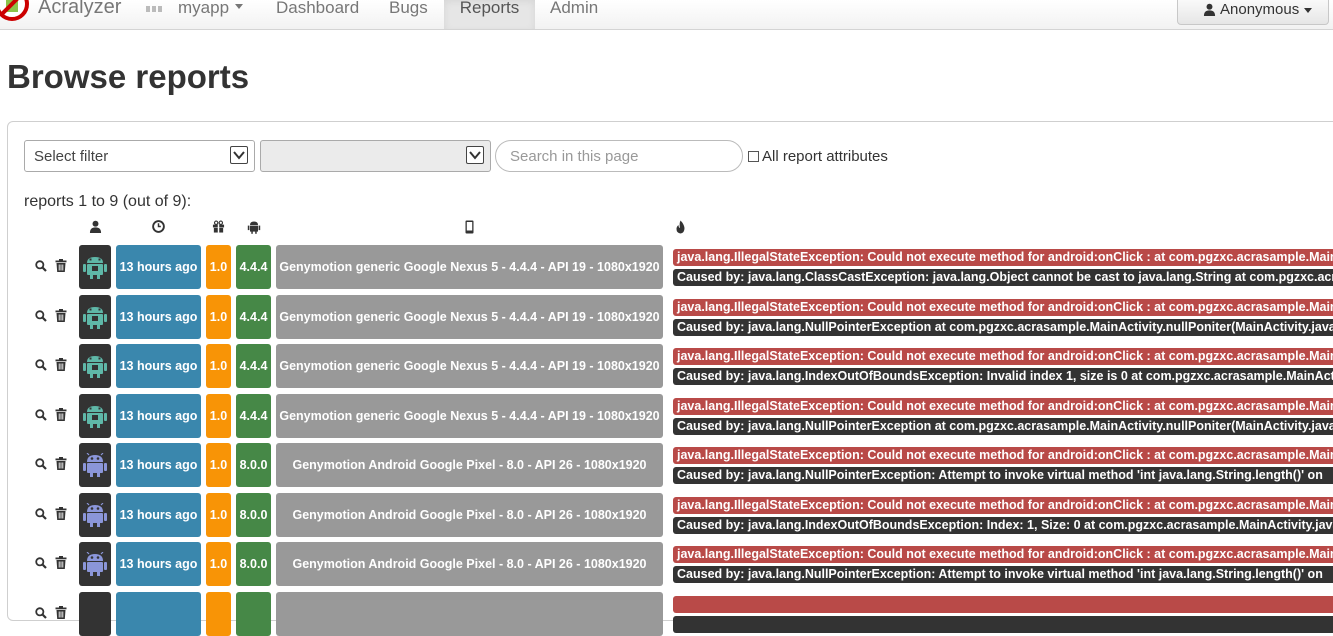 Image resolution: width=1333 pixels, height=636 pixels. What do you see at coordinates (680, 227) in the screenshot?
I see `fire-icon` at bounding box center [680, 227].